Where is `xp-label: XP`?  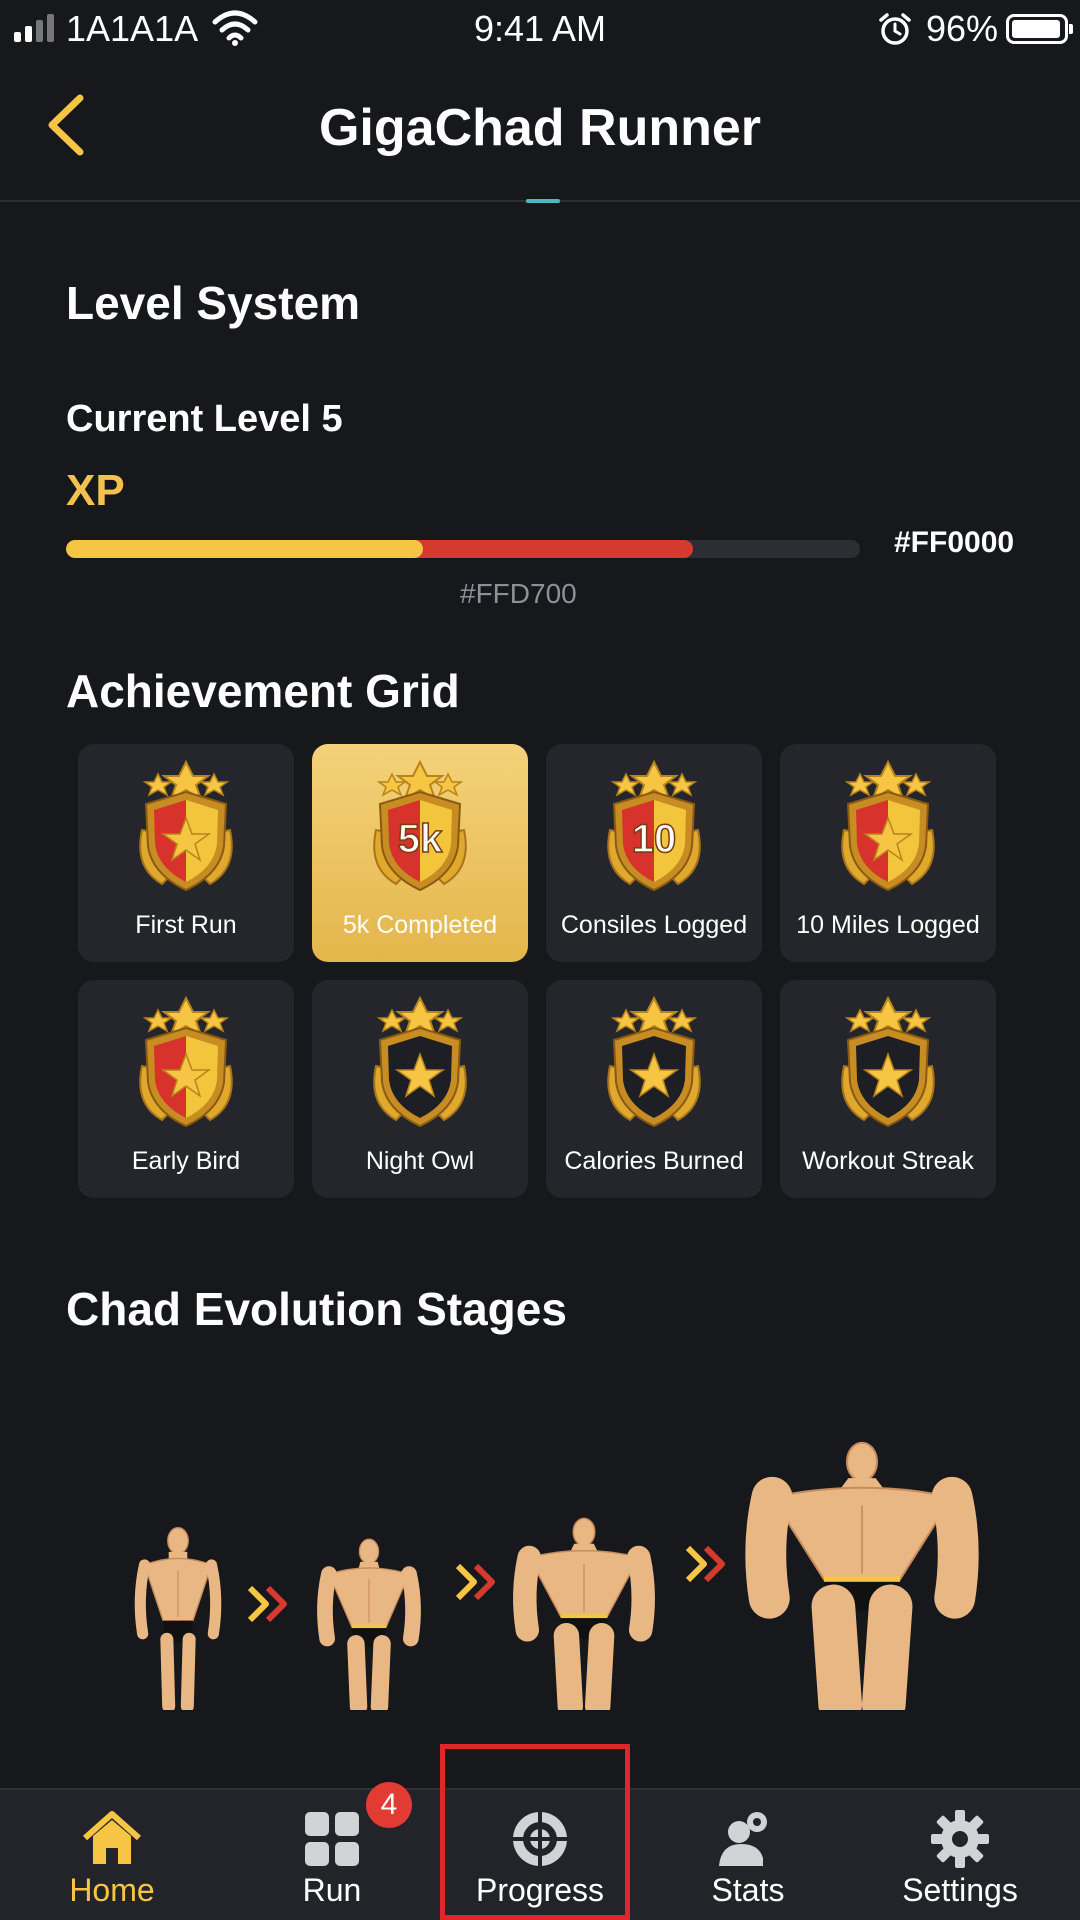
xp-label: XP is located at coordinates (95, 490).